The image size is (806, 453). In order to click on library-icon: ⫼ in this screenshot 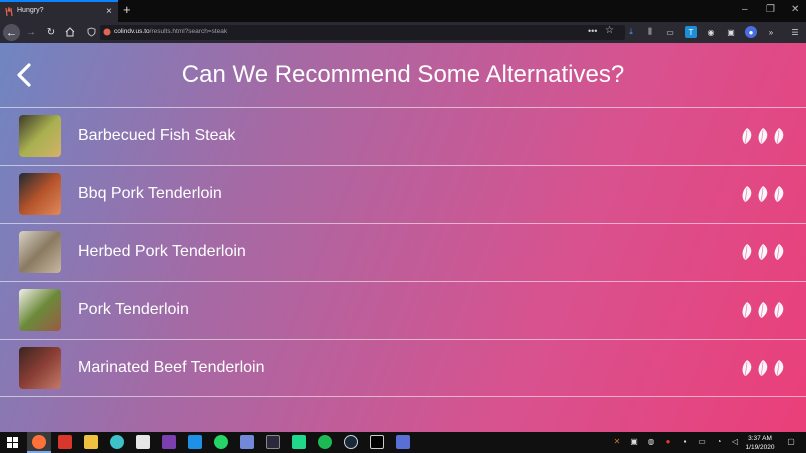, I will do `click(650, 32)`.